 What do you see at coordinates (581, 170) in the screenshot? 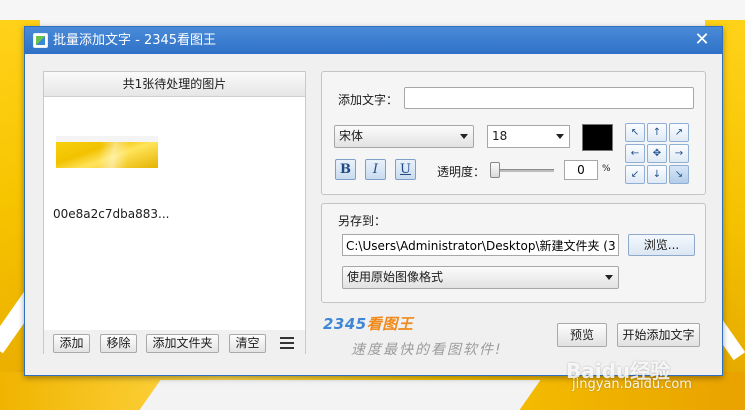
I see `opacity-input` at bounding box center [581, 170].